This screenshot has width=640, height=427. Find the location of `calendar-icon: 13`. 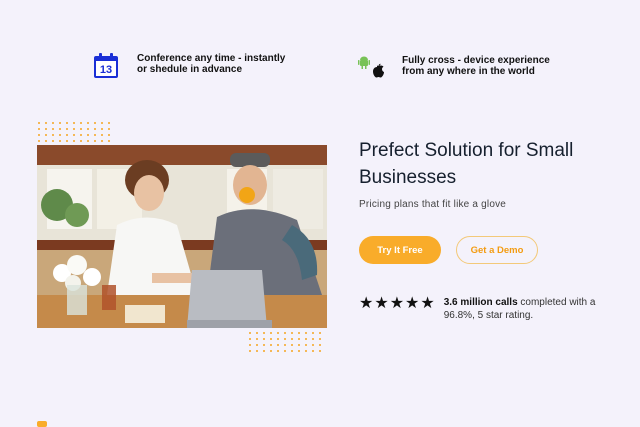

calendar-icon: 13 is located at coordinates (106, 66).